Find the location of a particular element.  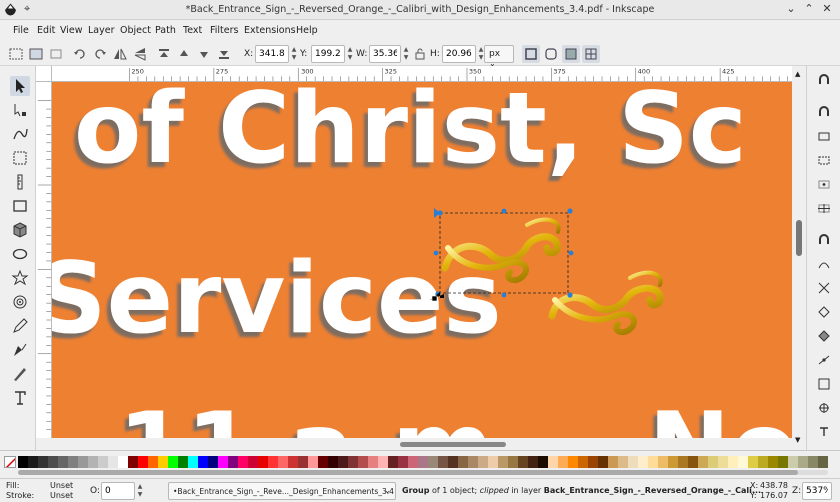

snap-text-baseline-icon is located at coordinates (824, 432).